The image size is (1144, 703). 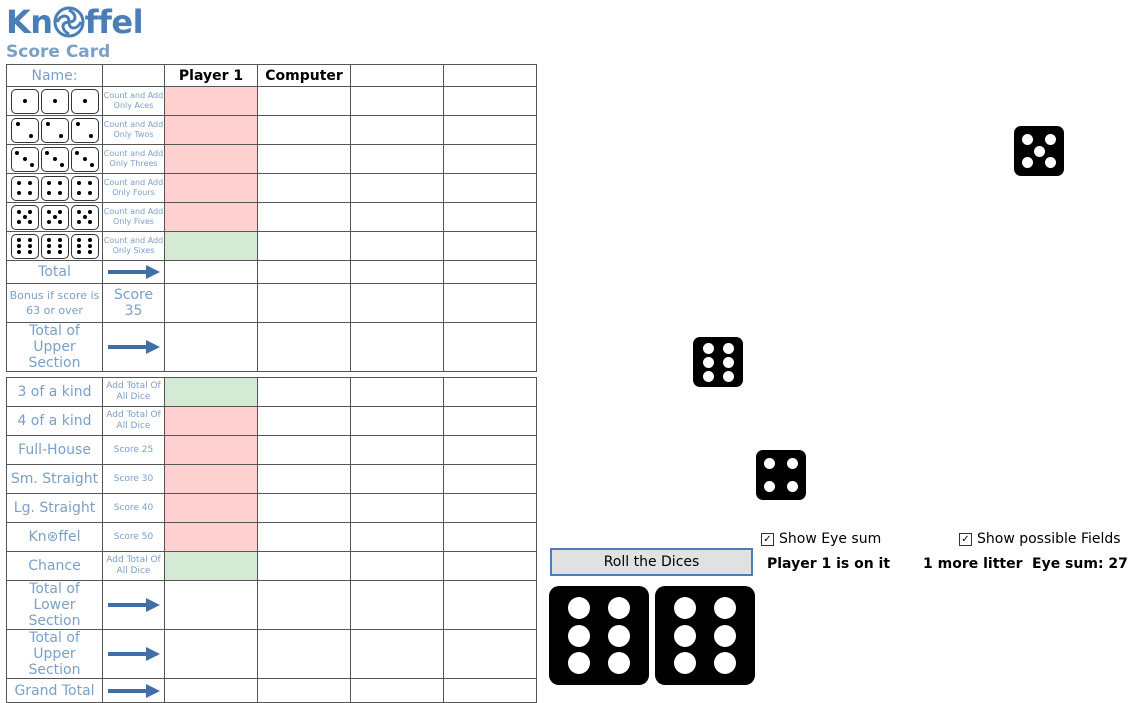 What do you see at coordinates (1049, 539) in the screenshot?
I see `show-possible-fields-label: Show possible Fields` at bounding box center [1049, 539].